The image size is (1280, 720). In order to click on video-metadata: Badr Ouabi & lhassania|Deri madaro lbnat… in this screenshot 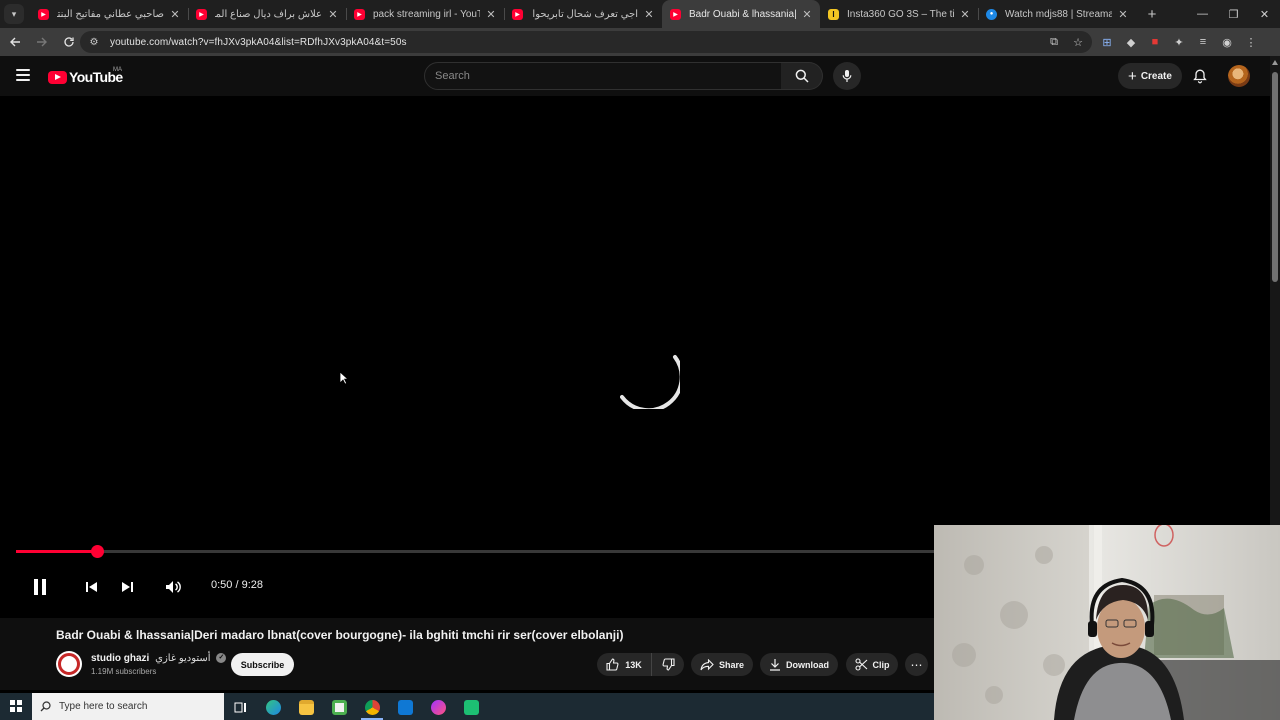, I will do `click(467, 654)`.